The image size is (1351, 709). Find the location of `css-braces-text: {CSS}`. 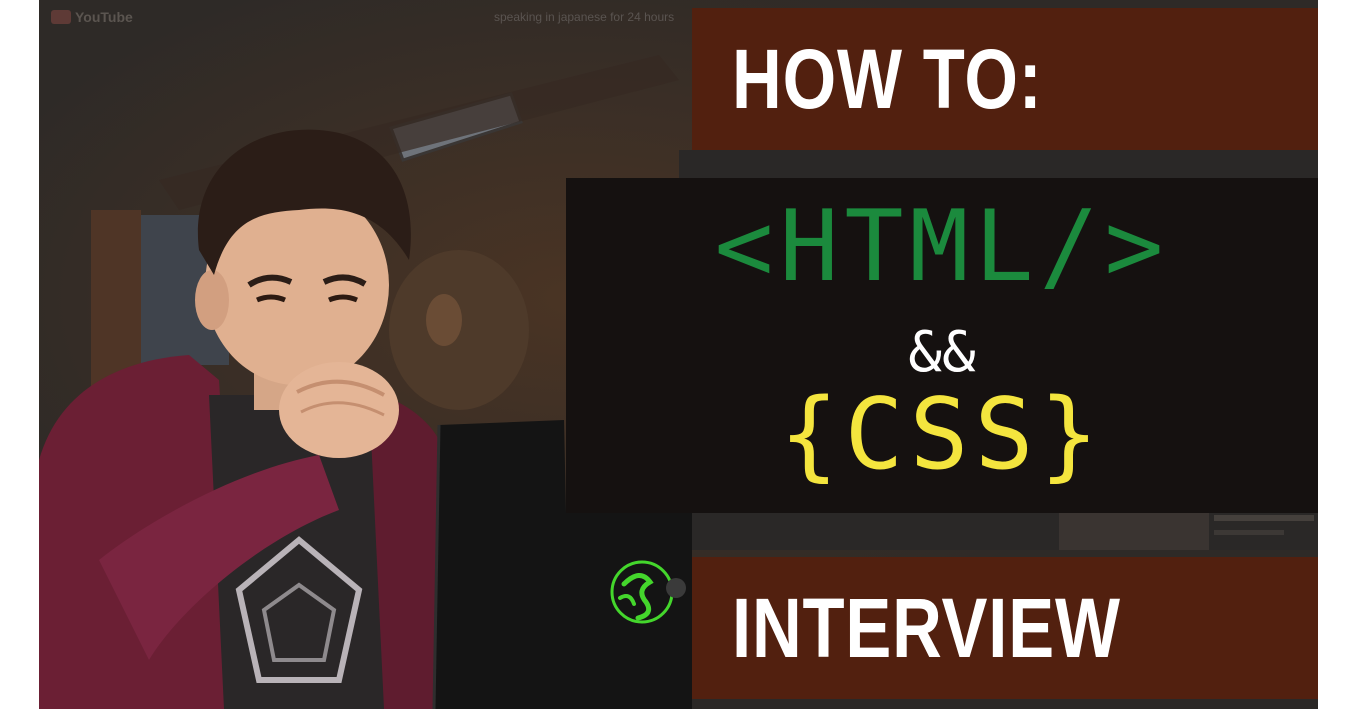

css-braces-text: {CSS} is located at coordinates (942, 435).